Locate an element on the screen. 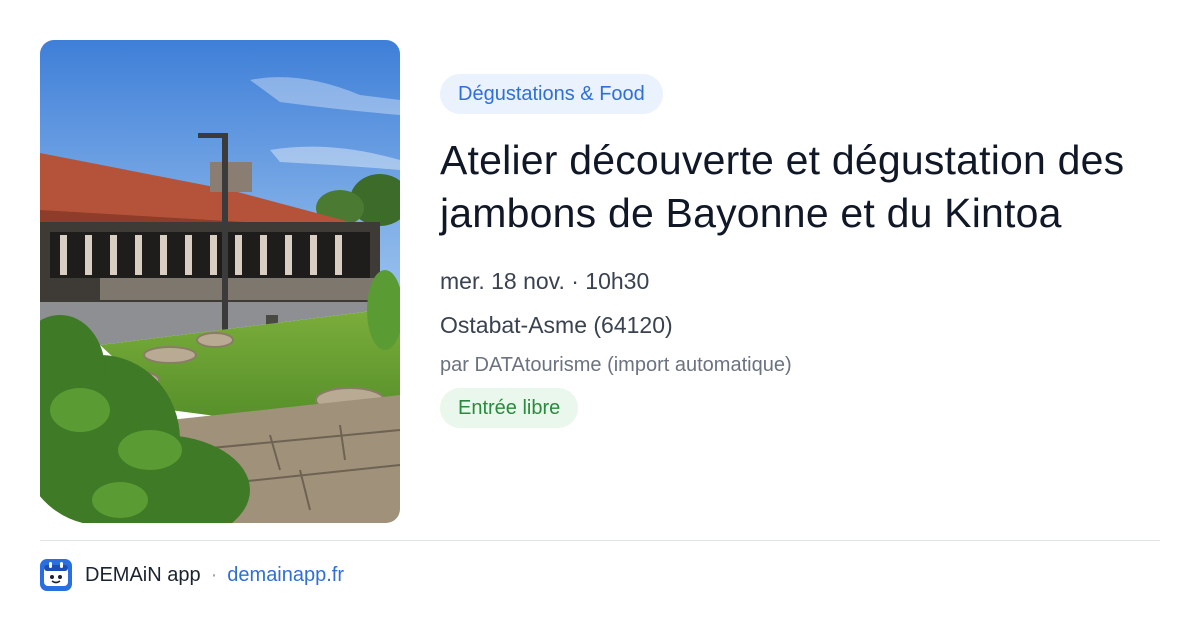 This screenshot has height=630, width=1200. category-badge: Dégustations & Food is located at coordinates (551, 94).